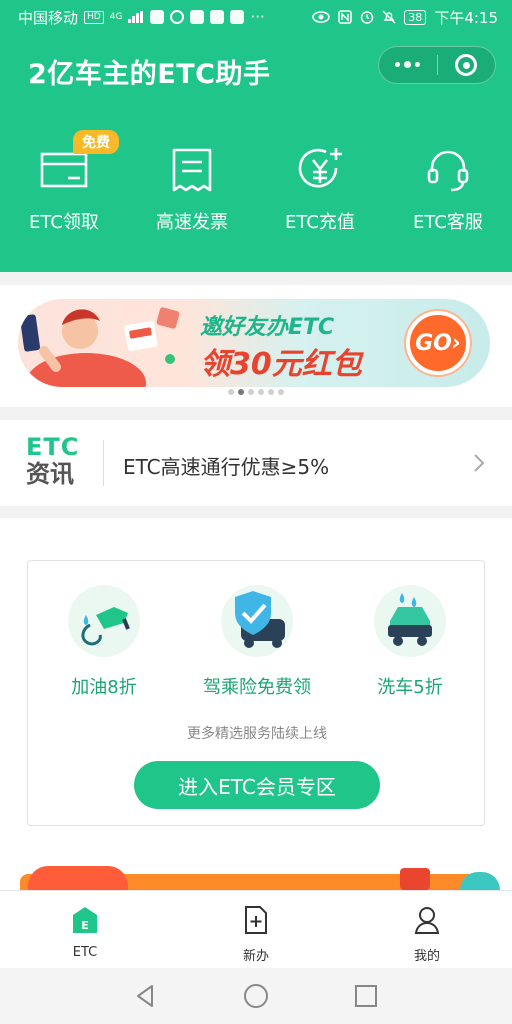 The width and height of the screenshot is (512, 1024). I want to click on profile-icon, so click(427, 920).